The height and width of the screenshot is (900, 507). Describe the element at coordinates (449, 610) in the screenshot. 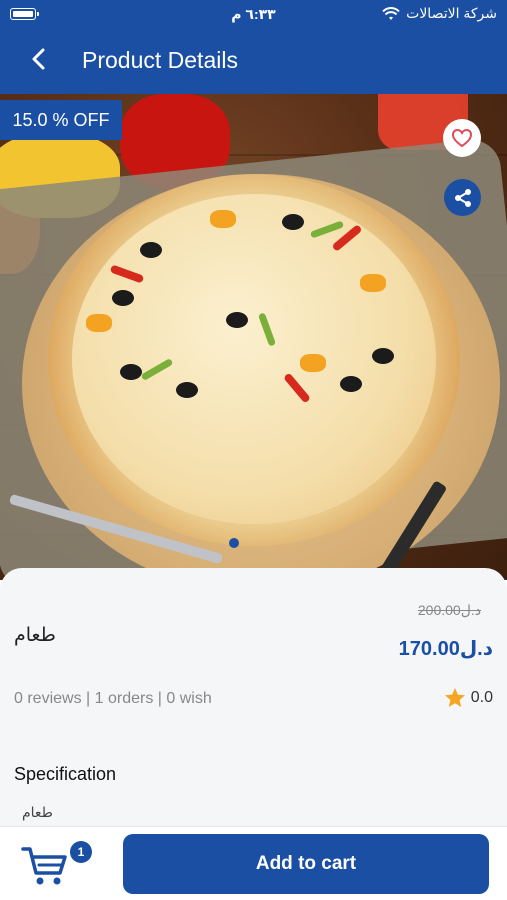

I see `old-price: 200.00د.ل` at that location.